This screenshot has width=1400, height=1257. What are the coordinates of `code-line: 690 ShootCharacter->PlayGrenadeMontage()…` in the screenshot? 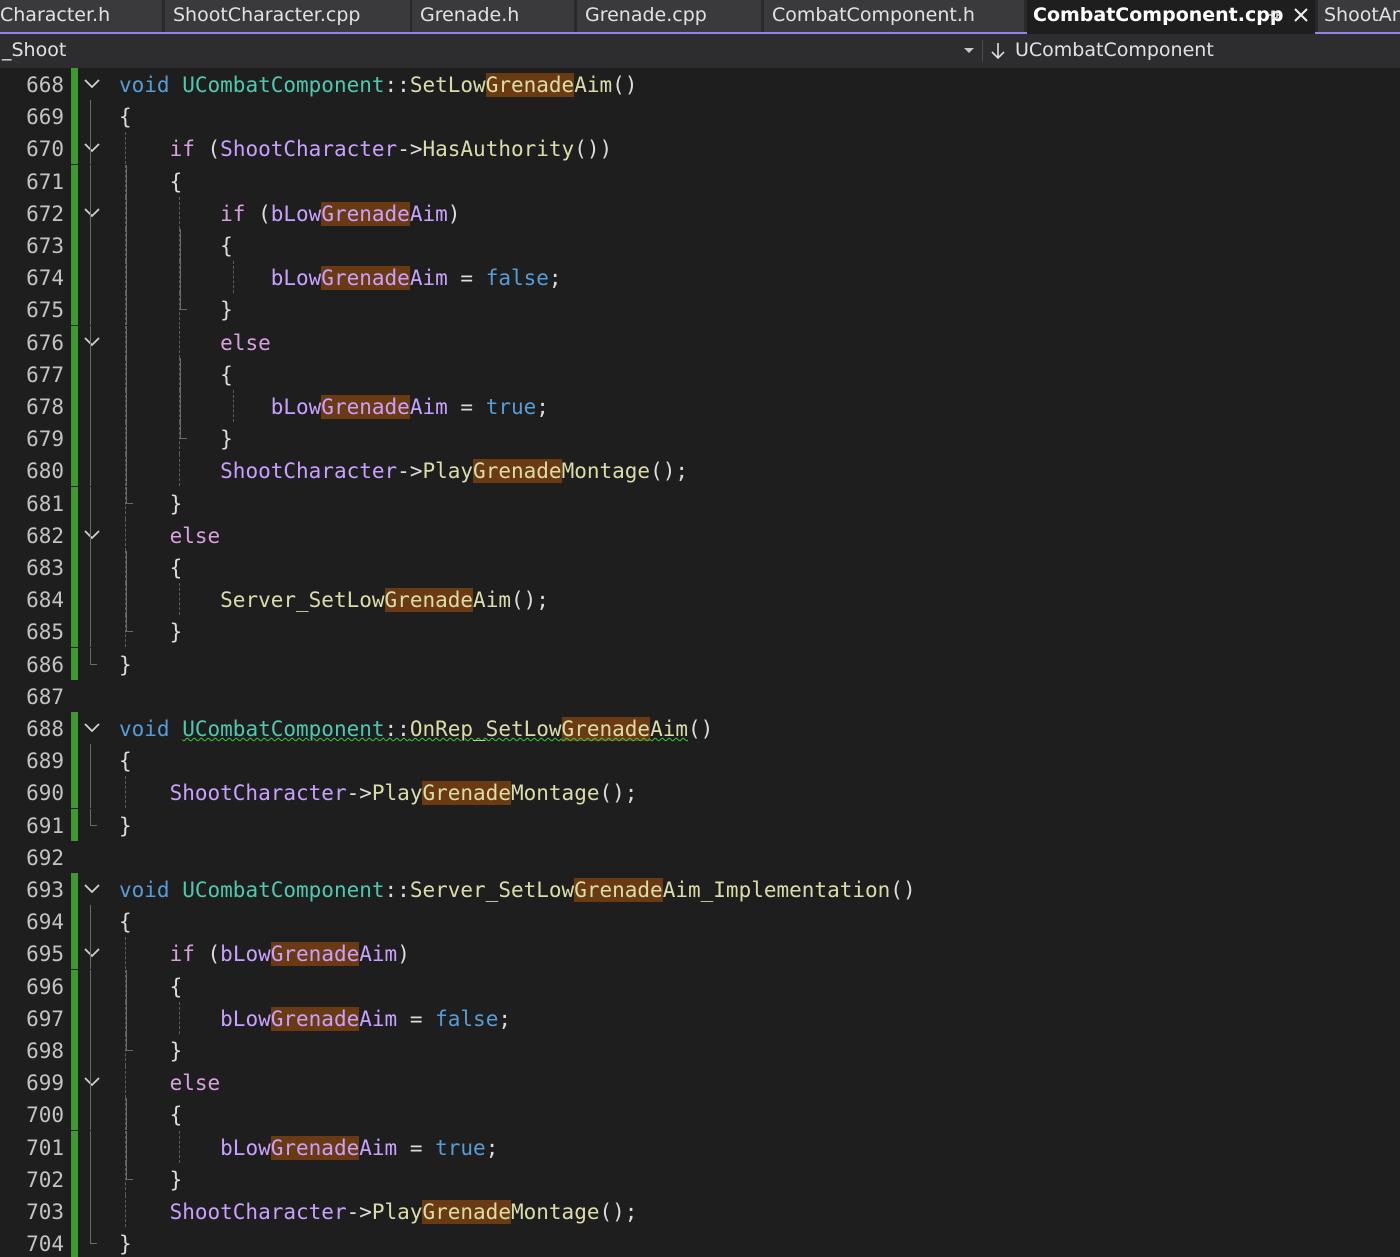 It's located at (700, 792).